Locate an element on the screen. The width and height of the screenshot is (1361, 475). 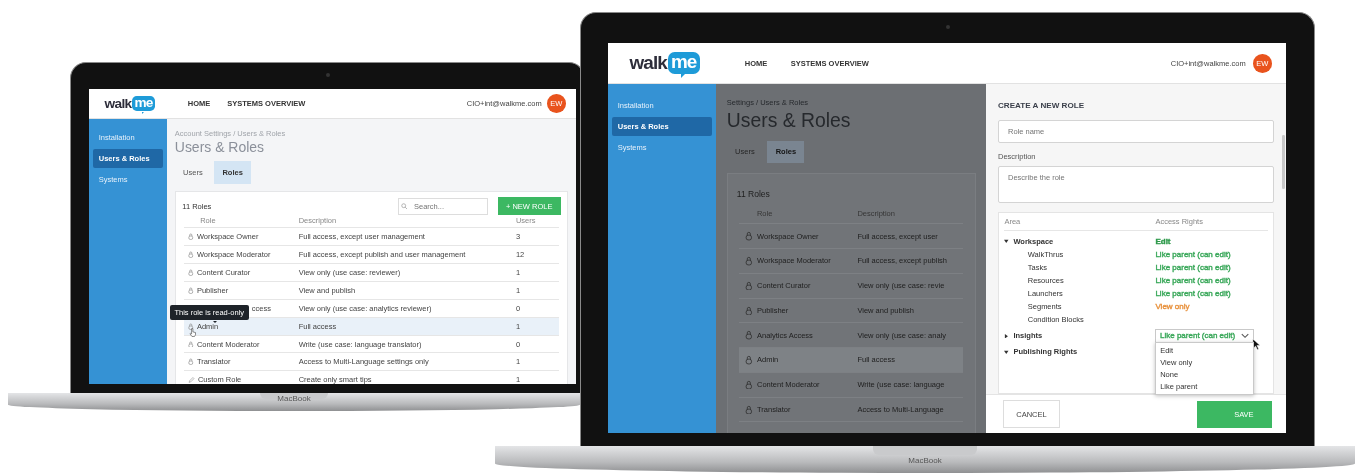
chevron-down-icon is located at coordinates (1245, 336).